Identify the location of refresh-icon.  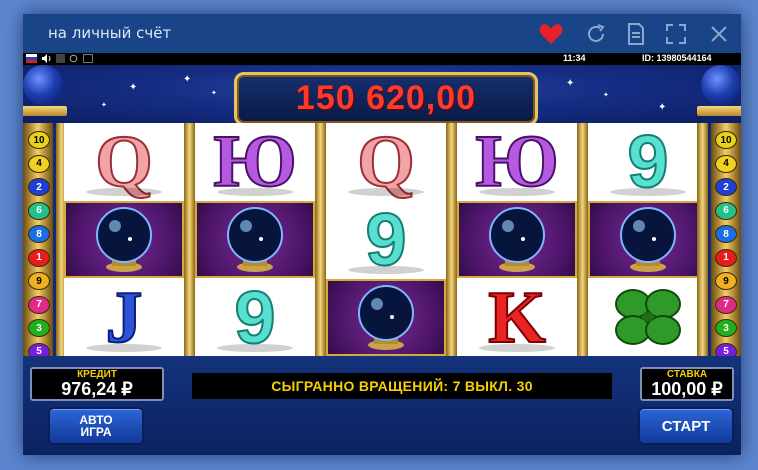
(596, 34).